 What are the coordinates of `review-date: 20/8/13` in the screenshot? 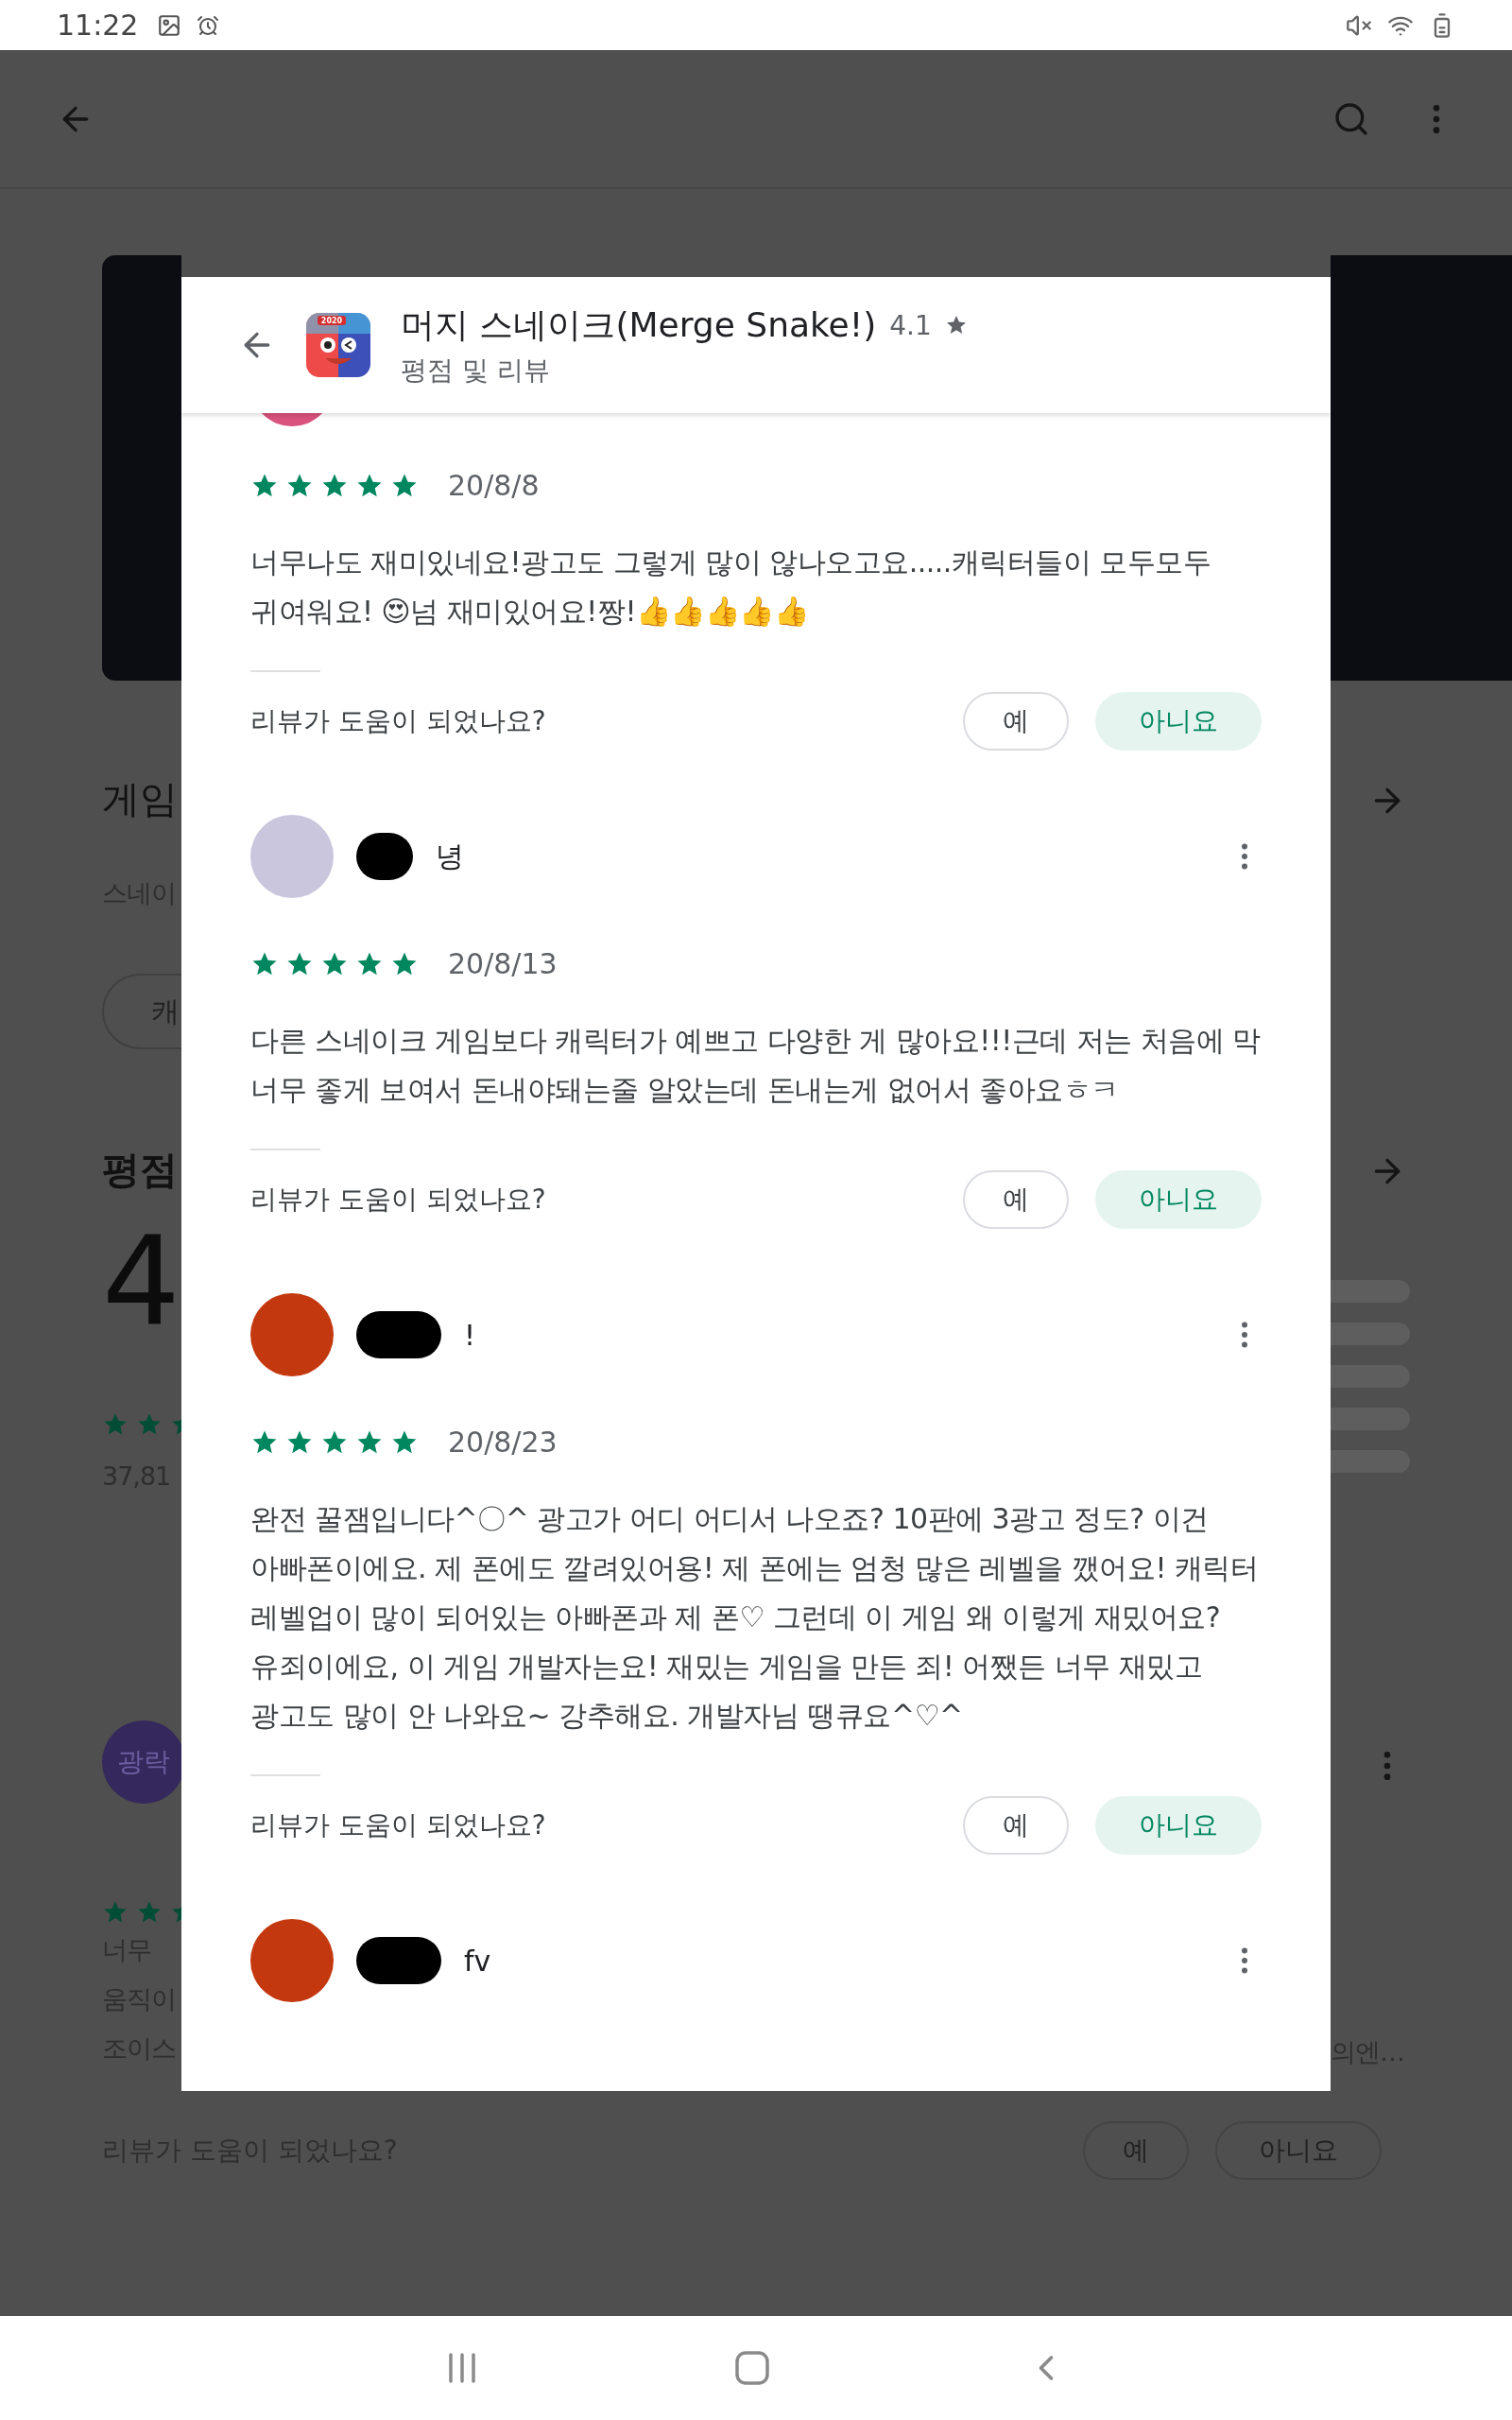 It's located at (503, 963).